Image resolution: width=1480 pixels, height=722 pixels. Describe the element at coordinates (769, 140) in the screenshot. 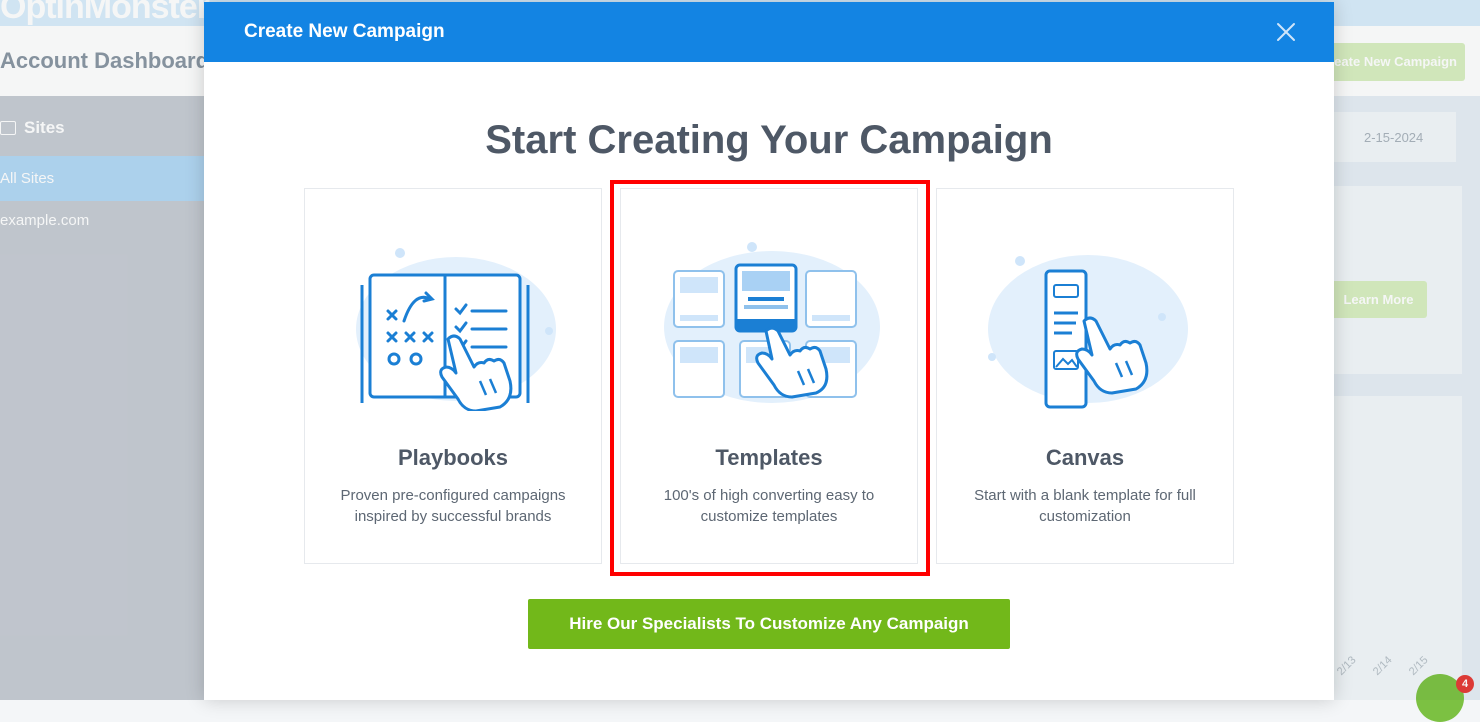

I see `modal-heading: Start Creating Your Campaign` at that location.